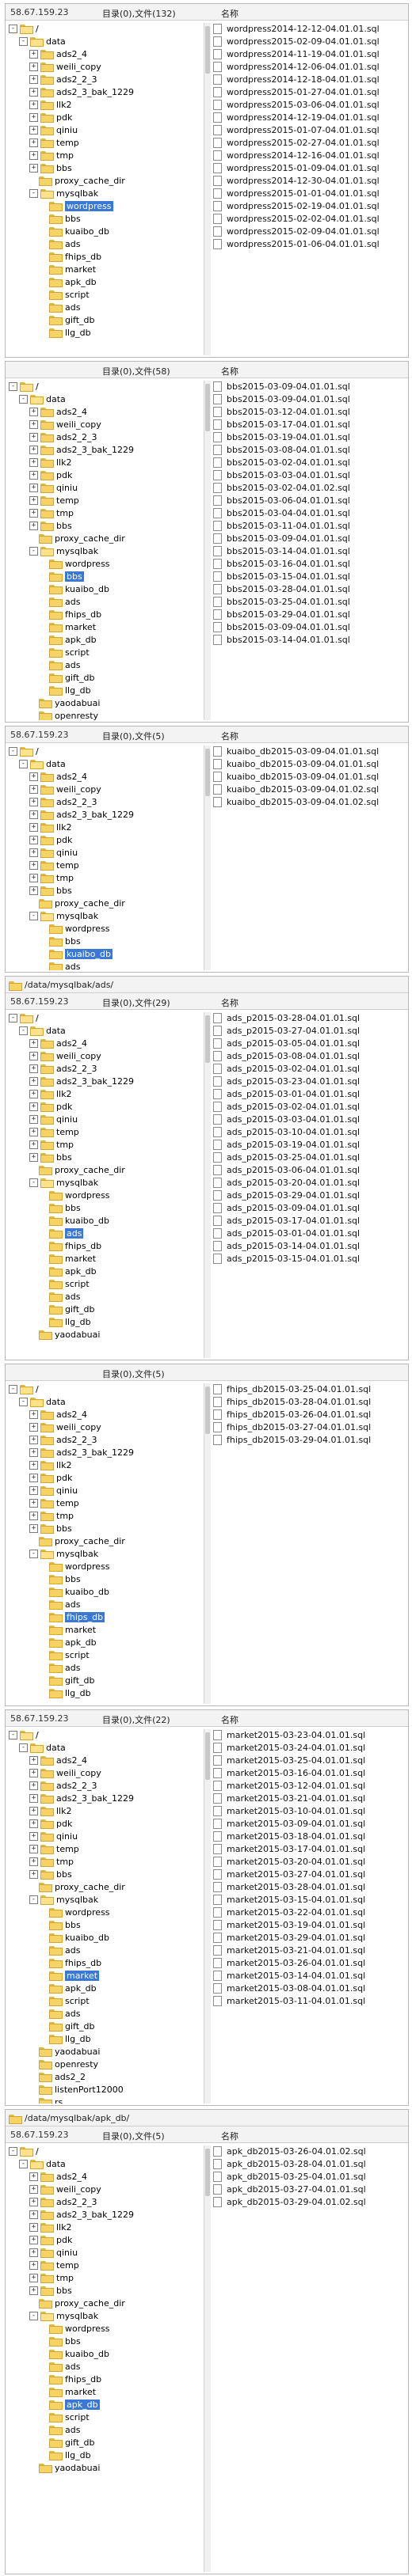 The width and height of the screenshot is (412, 2576). What do you see at coordinates (309, 1259) in the screenshot?
I see `file-row: ads_p2015-03-15-04.01.01.sql` at bounding box center [309, 1259].